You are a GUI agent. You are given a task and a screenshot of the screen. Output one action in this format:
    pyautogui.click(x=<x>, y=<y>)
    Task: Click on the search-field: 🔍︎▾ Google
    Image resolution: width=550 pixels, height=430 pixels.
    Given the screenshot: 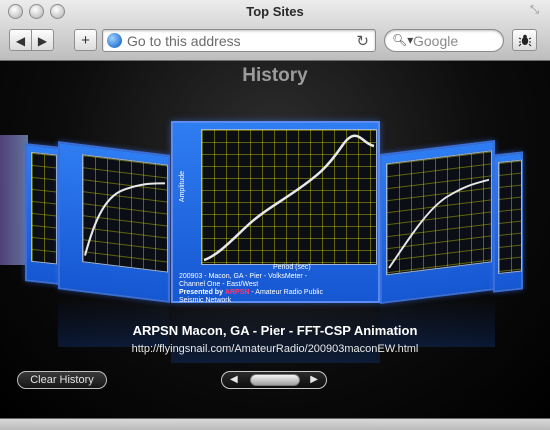 What is the action you would take?
    pyautogui.click(x=444, y=40)
    